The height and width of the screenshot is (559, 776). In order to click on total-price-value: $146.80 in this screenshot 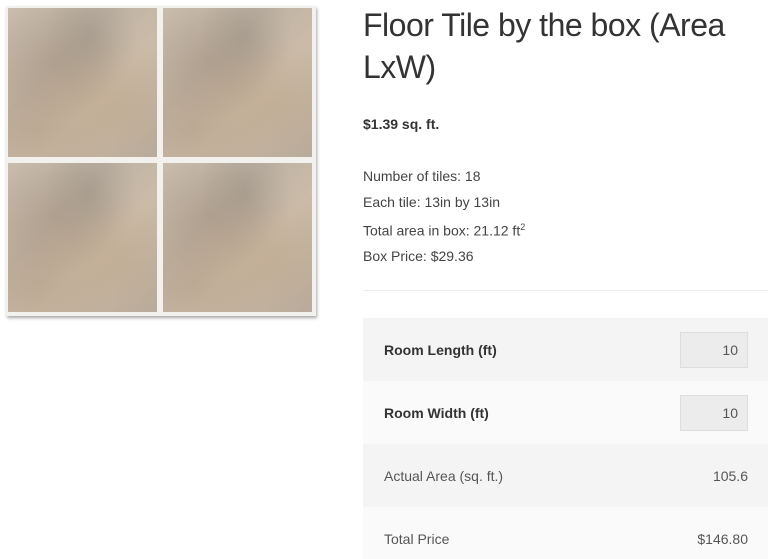, I will do `click(722, 538)`.